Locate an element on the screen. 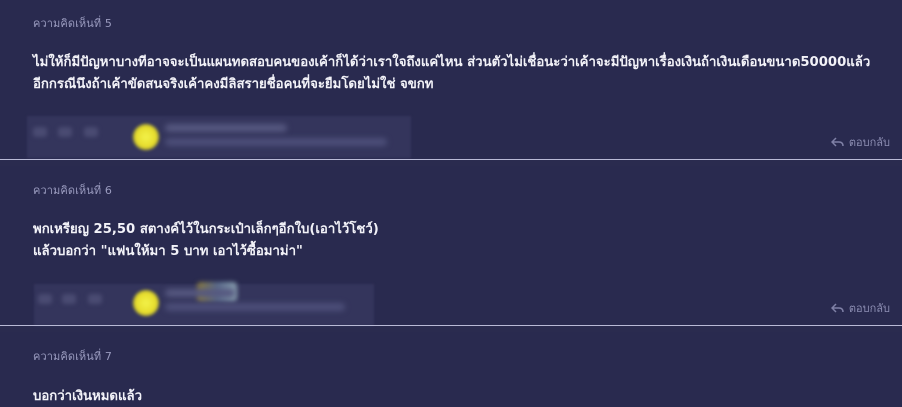 The width and height of the screenshot is (902, 407). blurred-author-bar is located at coordinates (219, 137).